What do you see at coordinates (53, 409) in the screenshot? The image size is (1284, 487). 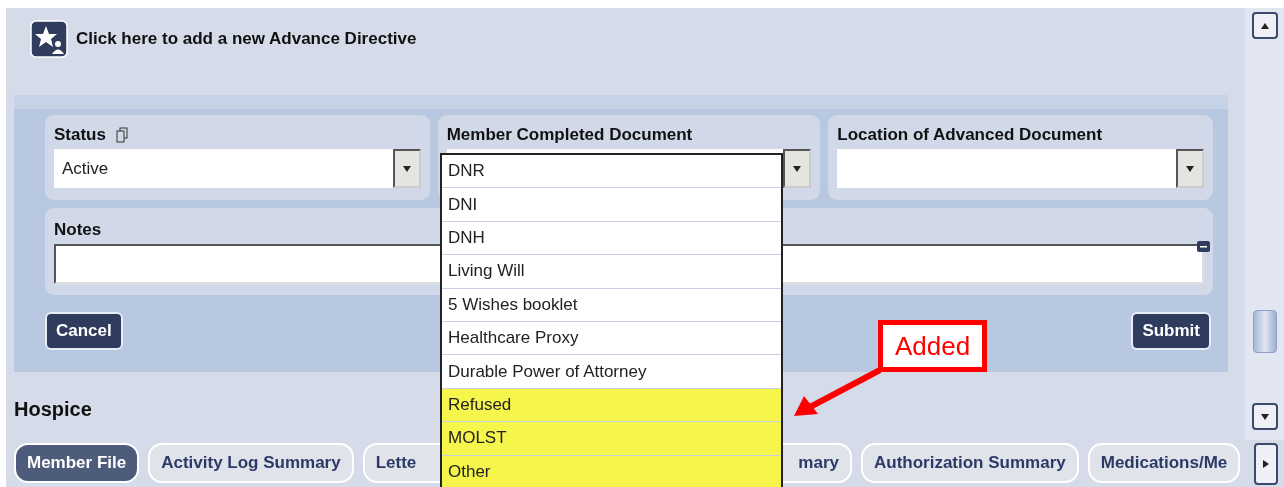 I see `section-title: Hospice` at bounding box center [53, 409].